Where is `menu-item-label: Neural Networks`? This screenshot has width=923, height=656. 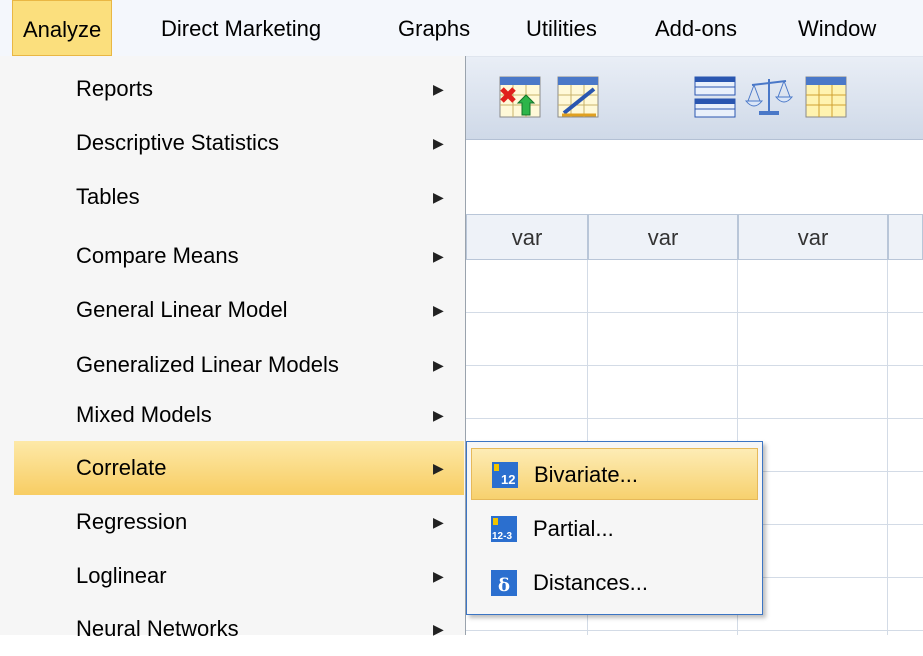
menu-item-label: Neural Networks is located at coordinates (157, 628).